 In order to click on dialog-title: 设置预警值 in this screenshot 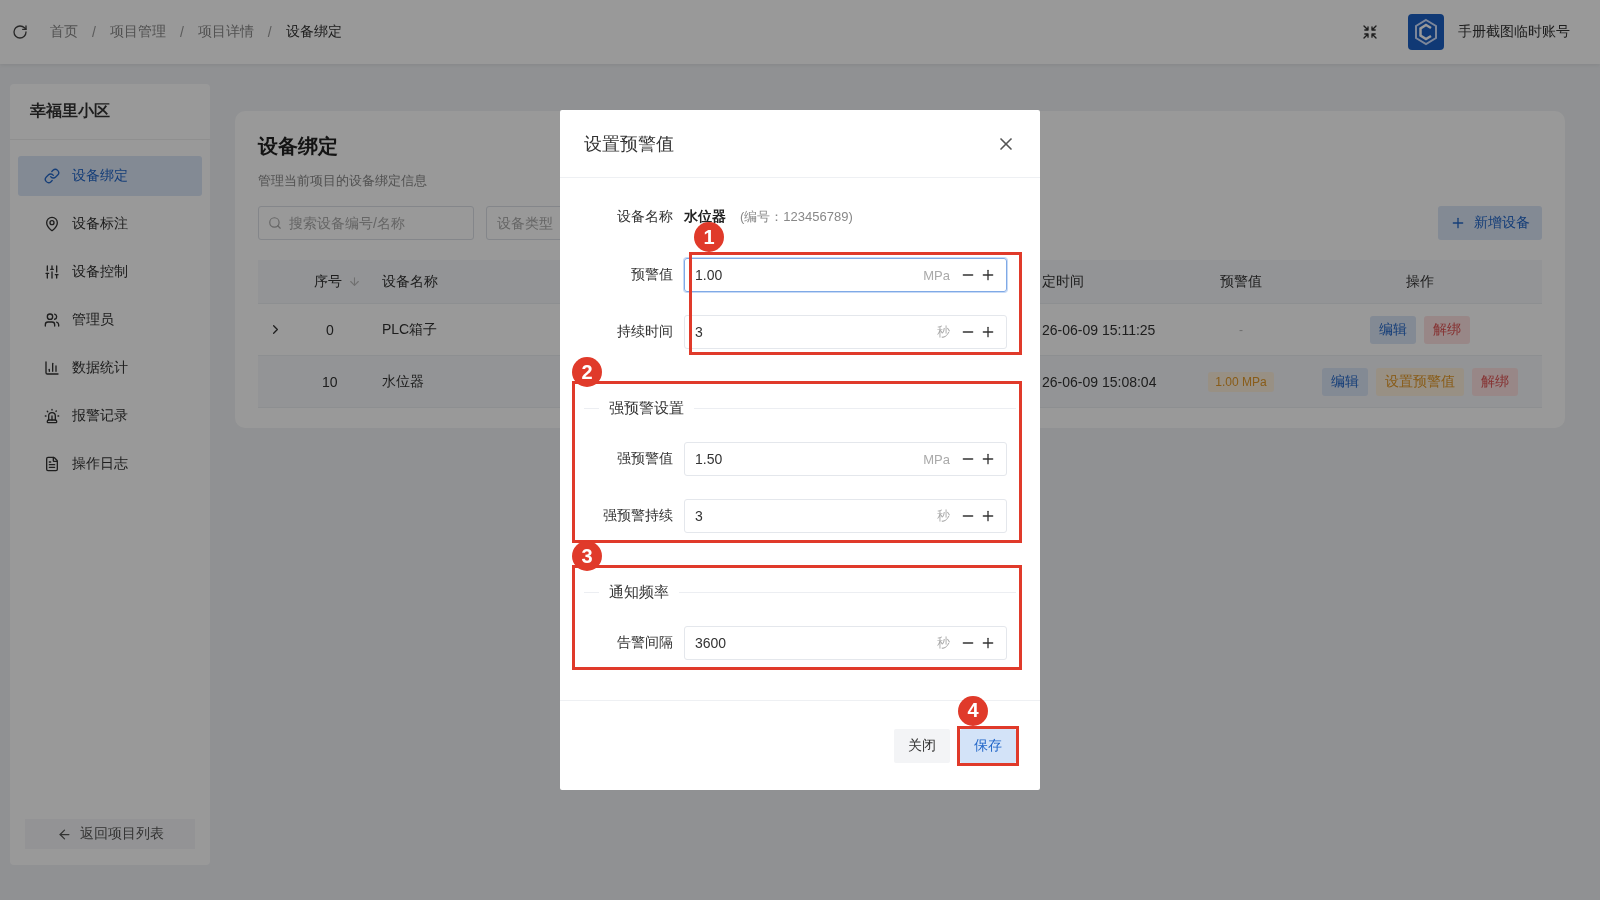, I will do `click(629, 144)`.